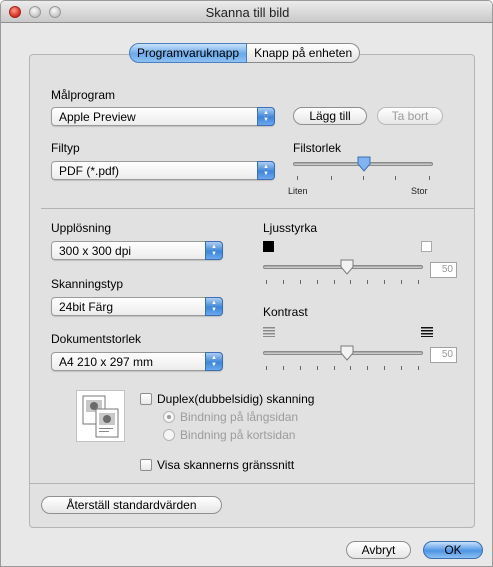 This screenshot has height=567, width=493. I want to click on short-edge-radio, so click(169, 435).